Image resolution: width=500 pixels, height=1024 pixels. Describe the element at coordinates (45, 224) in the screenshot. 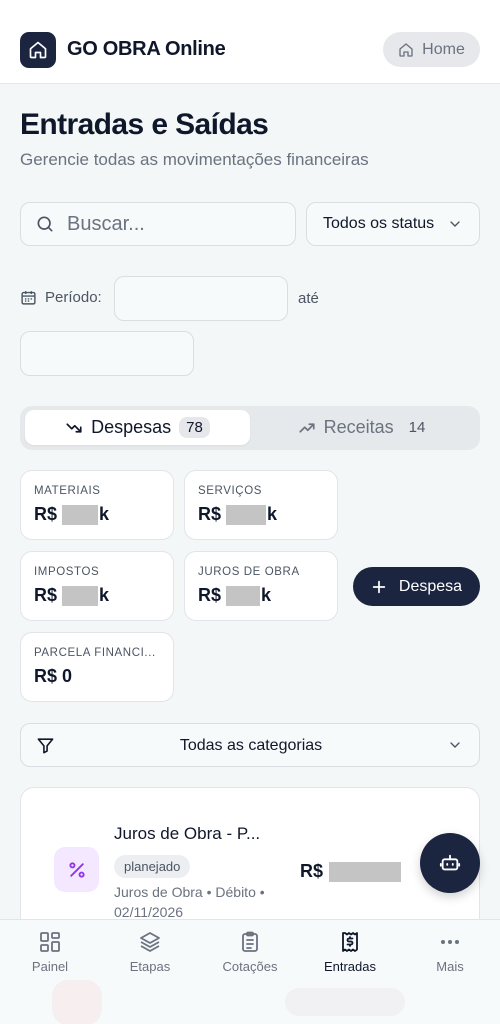

I see `search-icon` at that location.